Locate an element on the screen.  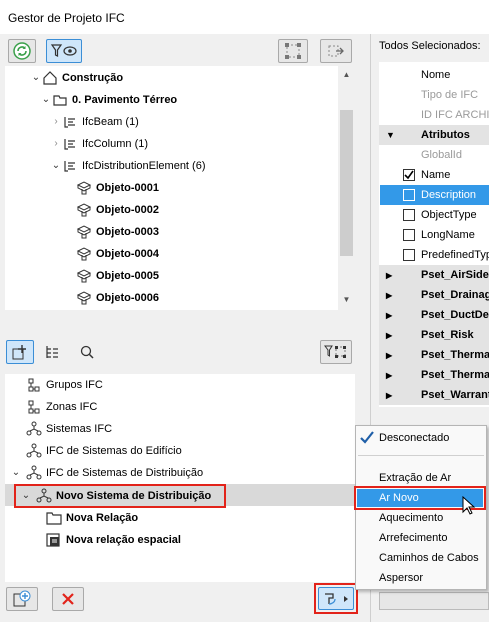
refresh-button is located at coordinates (22, 51).